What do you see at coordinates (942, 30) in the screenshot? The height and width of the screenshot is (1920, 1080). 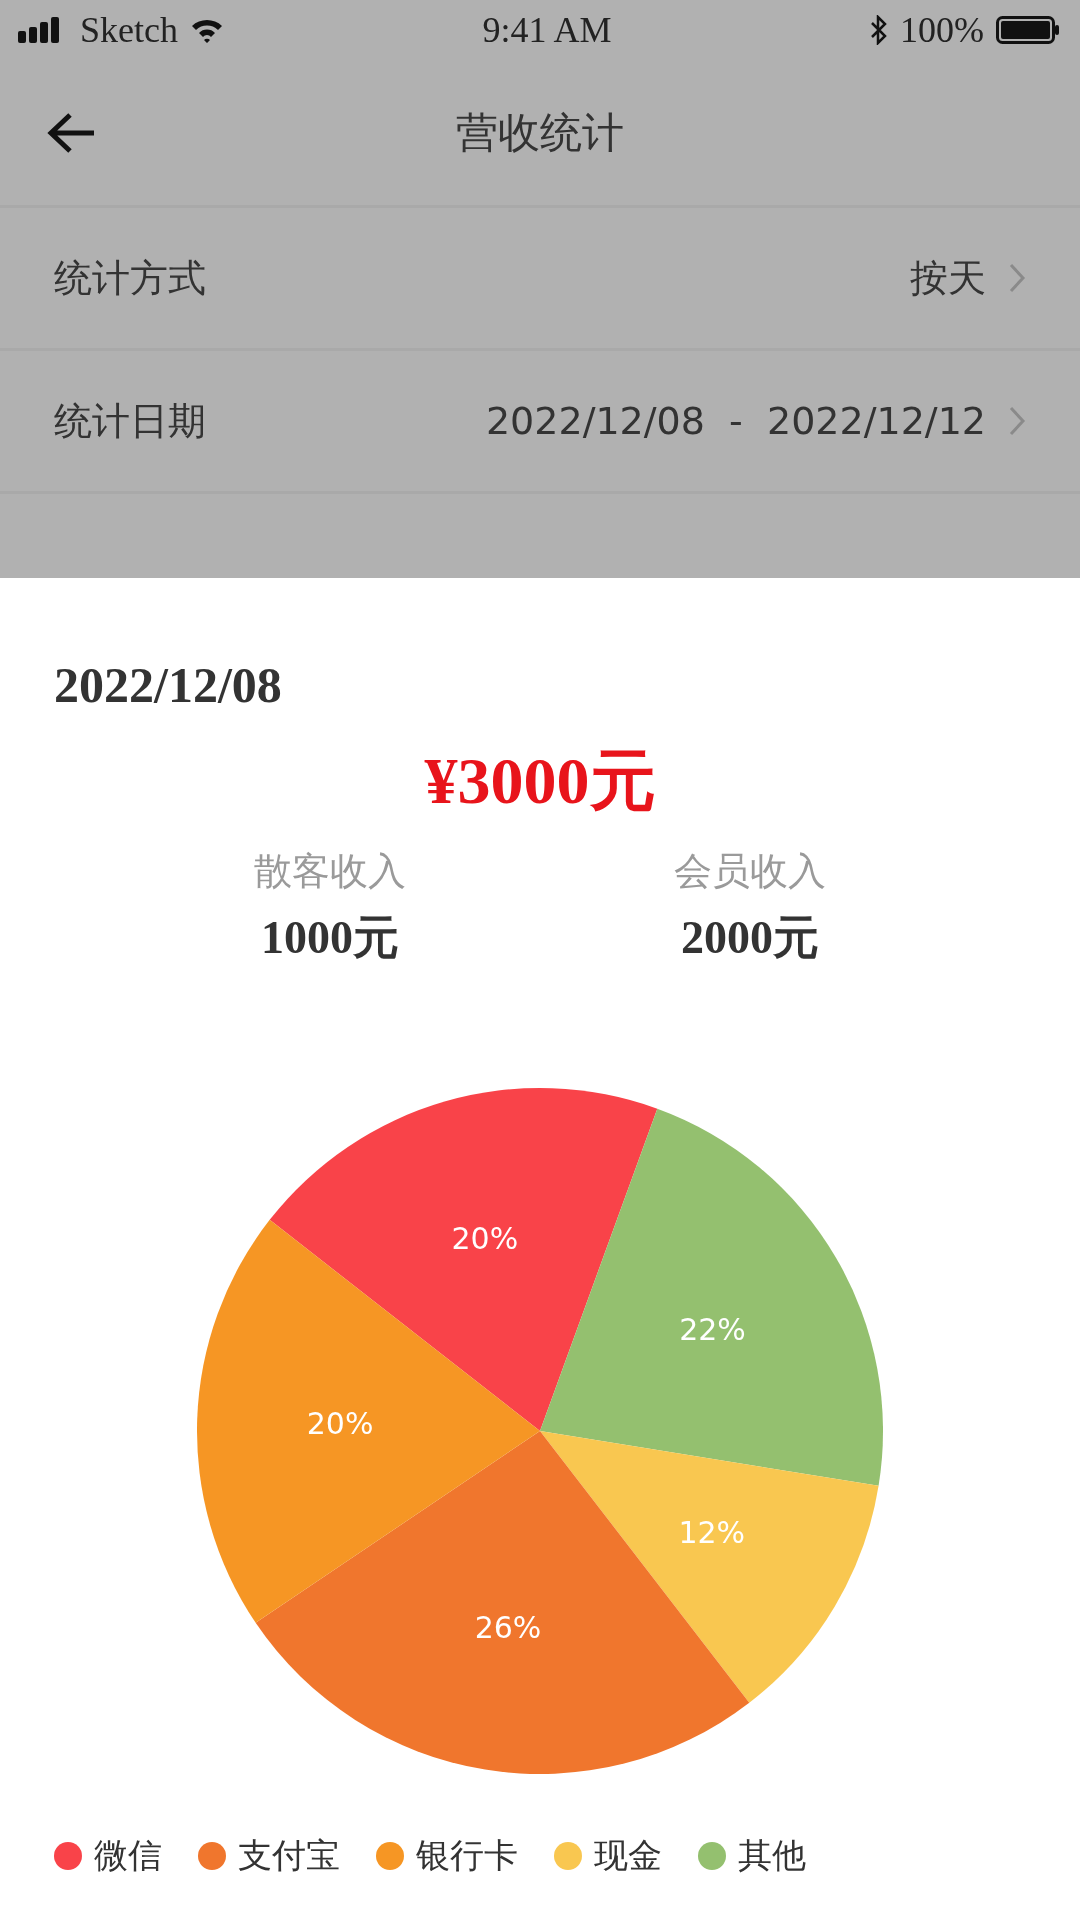 I see `battery-percent: 100%` at bounding box center [942, 30].